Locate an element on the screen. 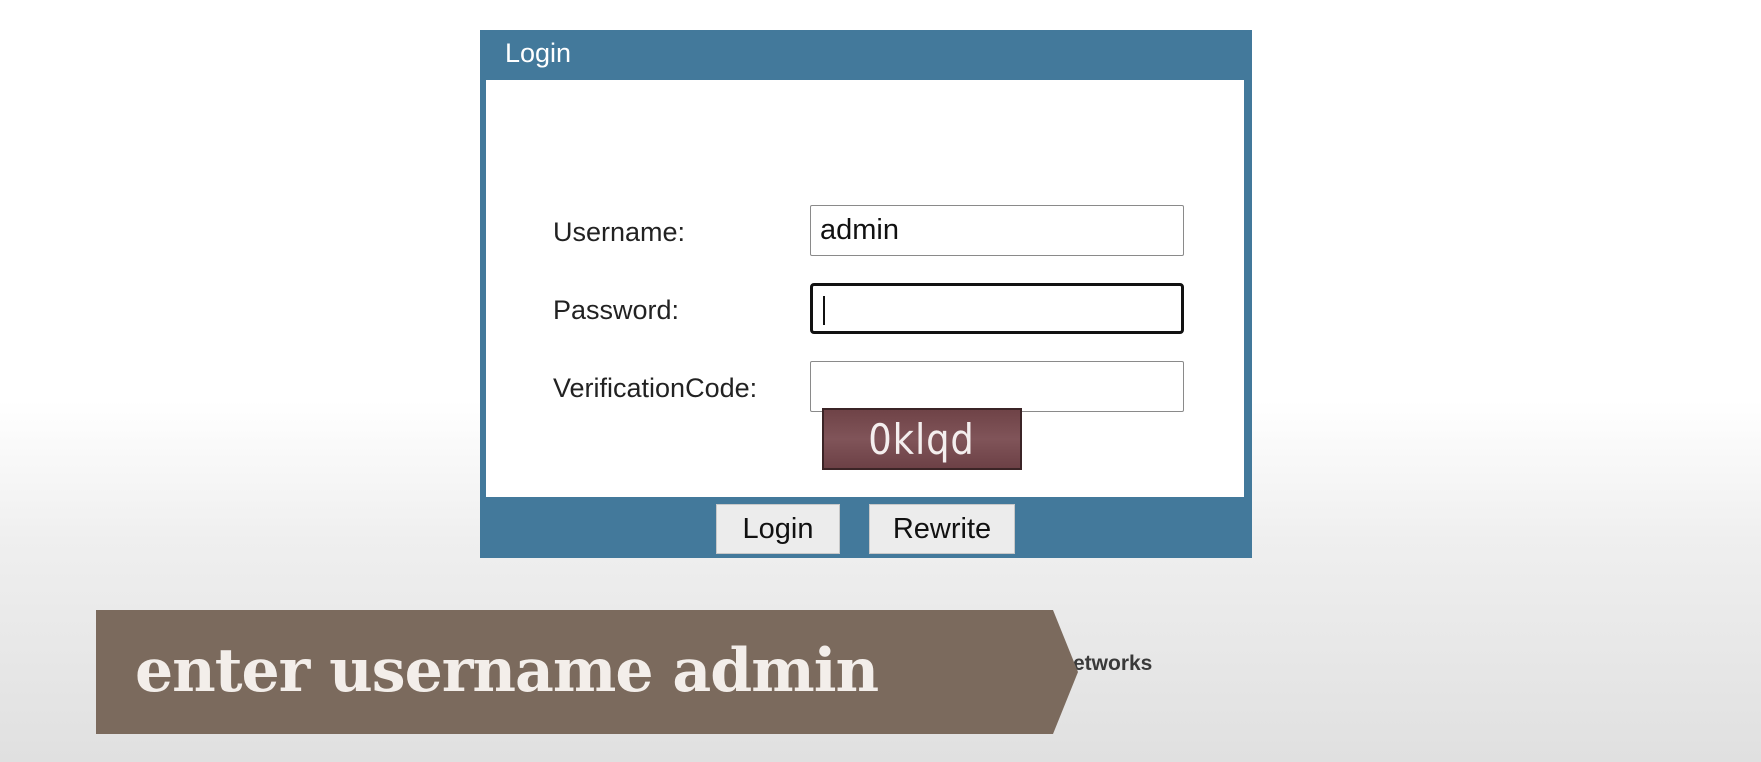 This screenshot has width=1761, height=762. text-caret is located at coordinates (824, 310).